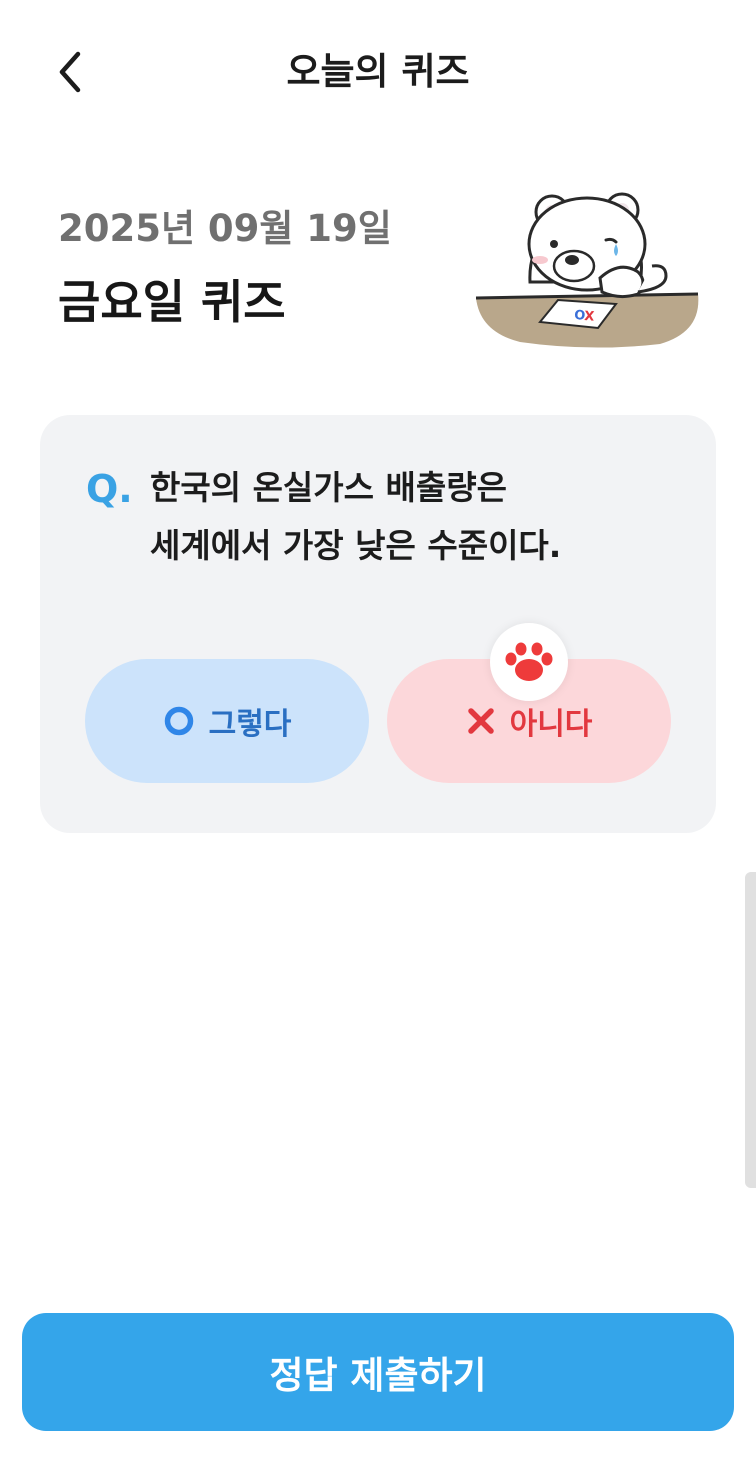  Describe the element at coordinates (589, 317) in the screenshot. I see `svg-text: X` at that location.